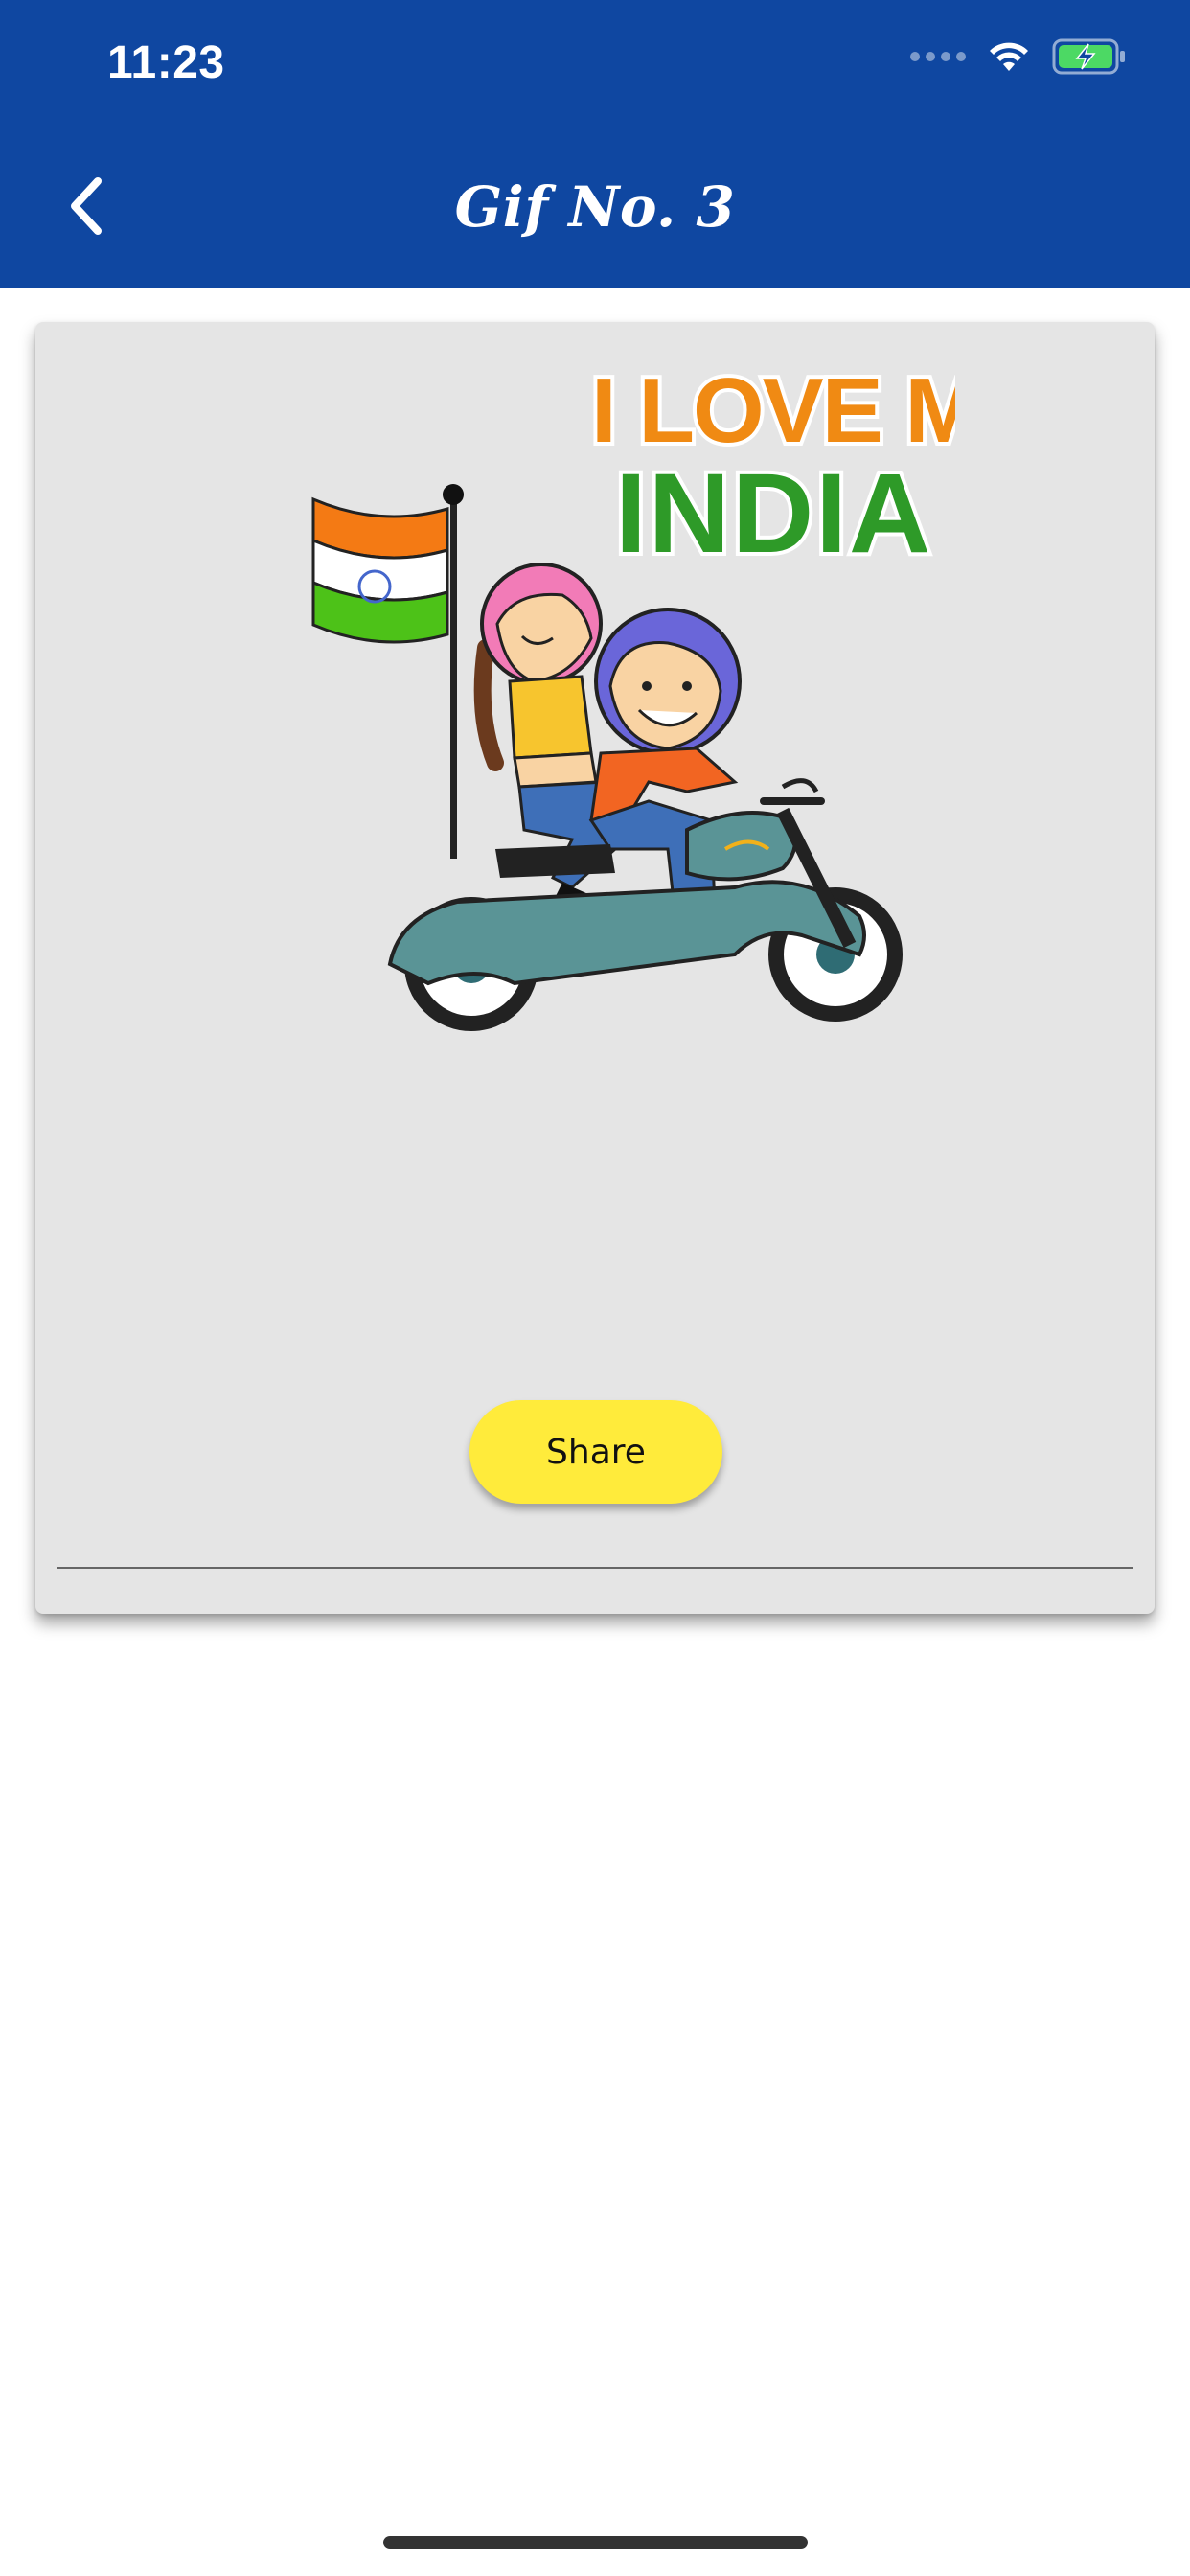 The width and height of the screenshot is (1190, 2576). I want to click on cellular-dots-icon, so click(938, 56).